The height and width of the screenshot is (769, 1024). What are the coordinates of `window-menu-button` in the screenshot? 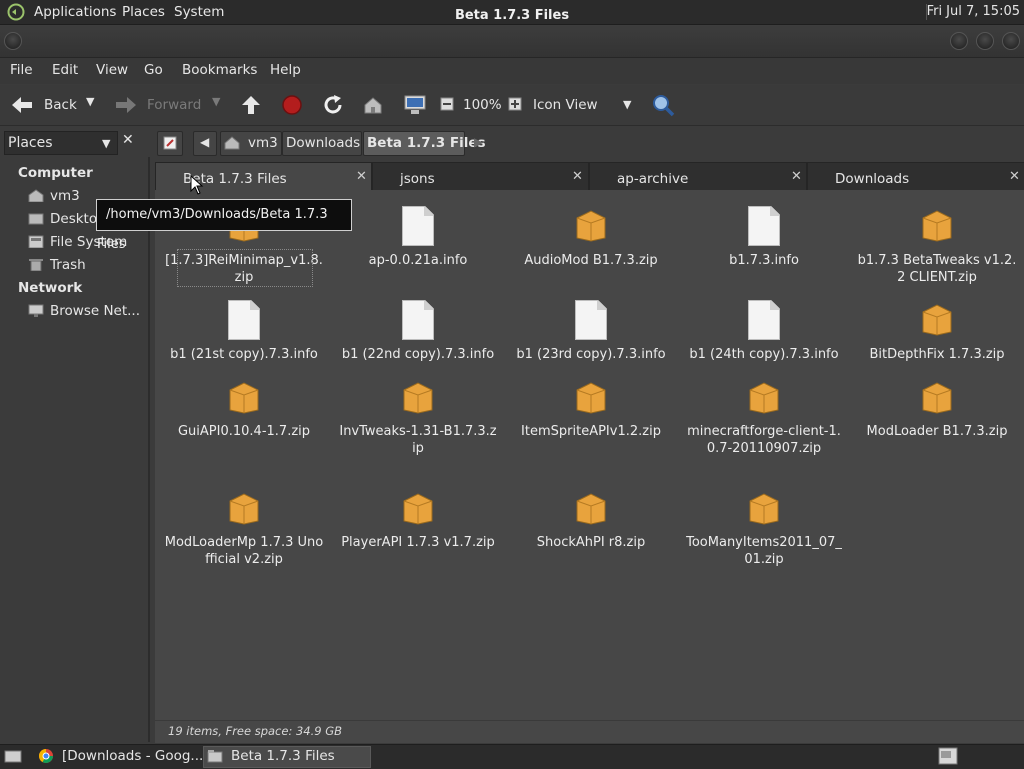 It's located at (13, 41).